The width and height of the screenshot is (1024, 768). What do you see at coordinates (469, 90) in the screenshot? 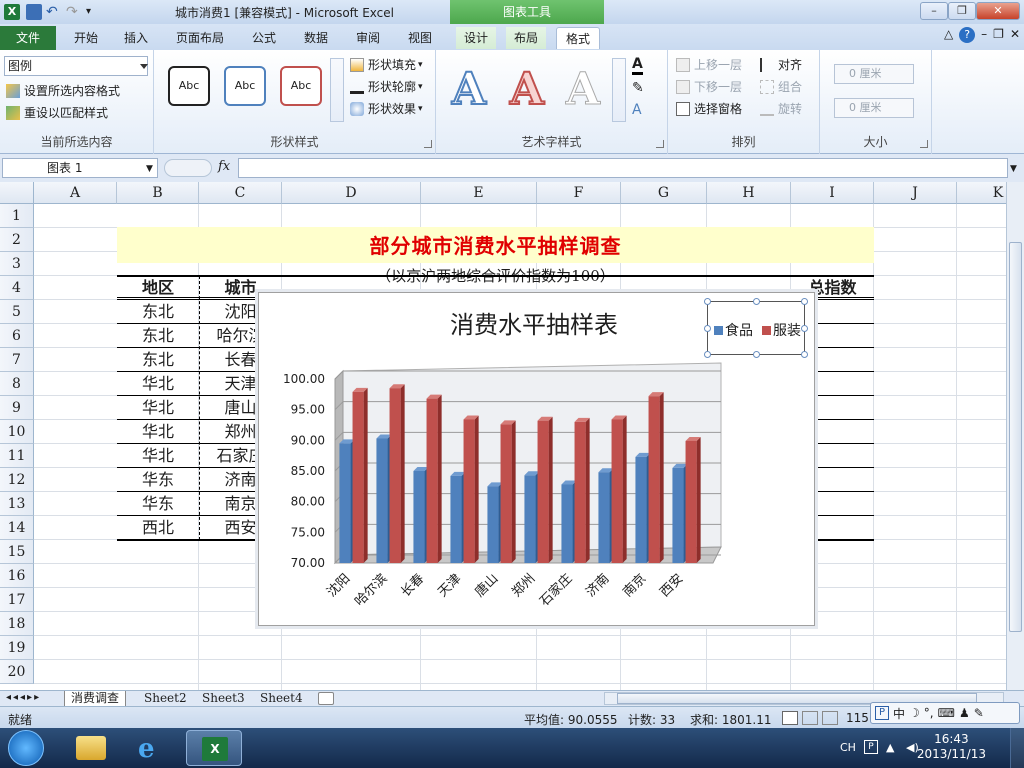
I see `wordart-style-1: A` at bounding box center [469, 90].